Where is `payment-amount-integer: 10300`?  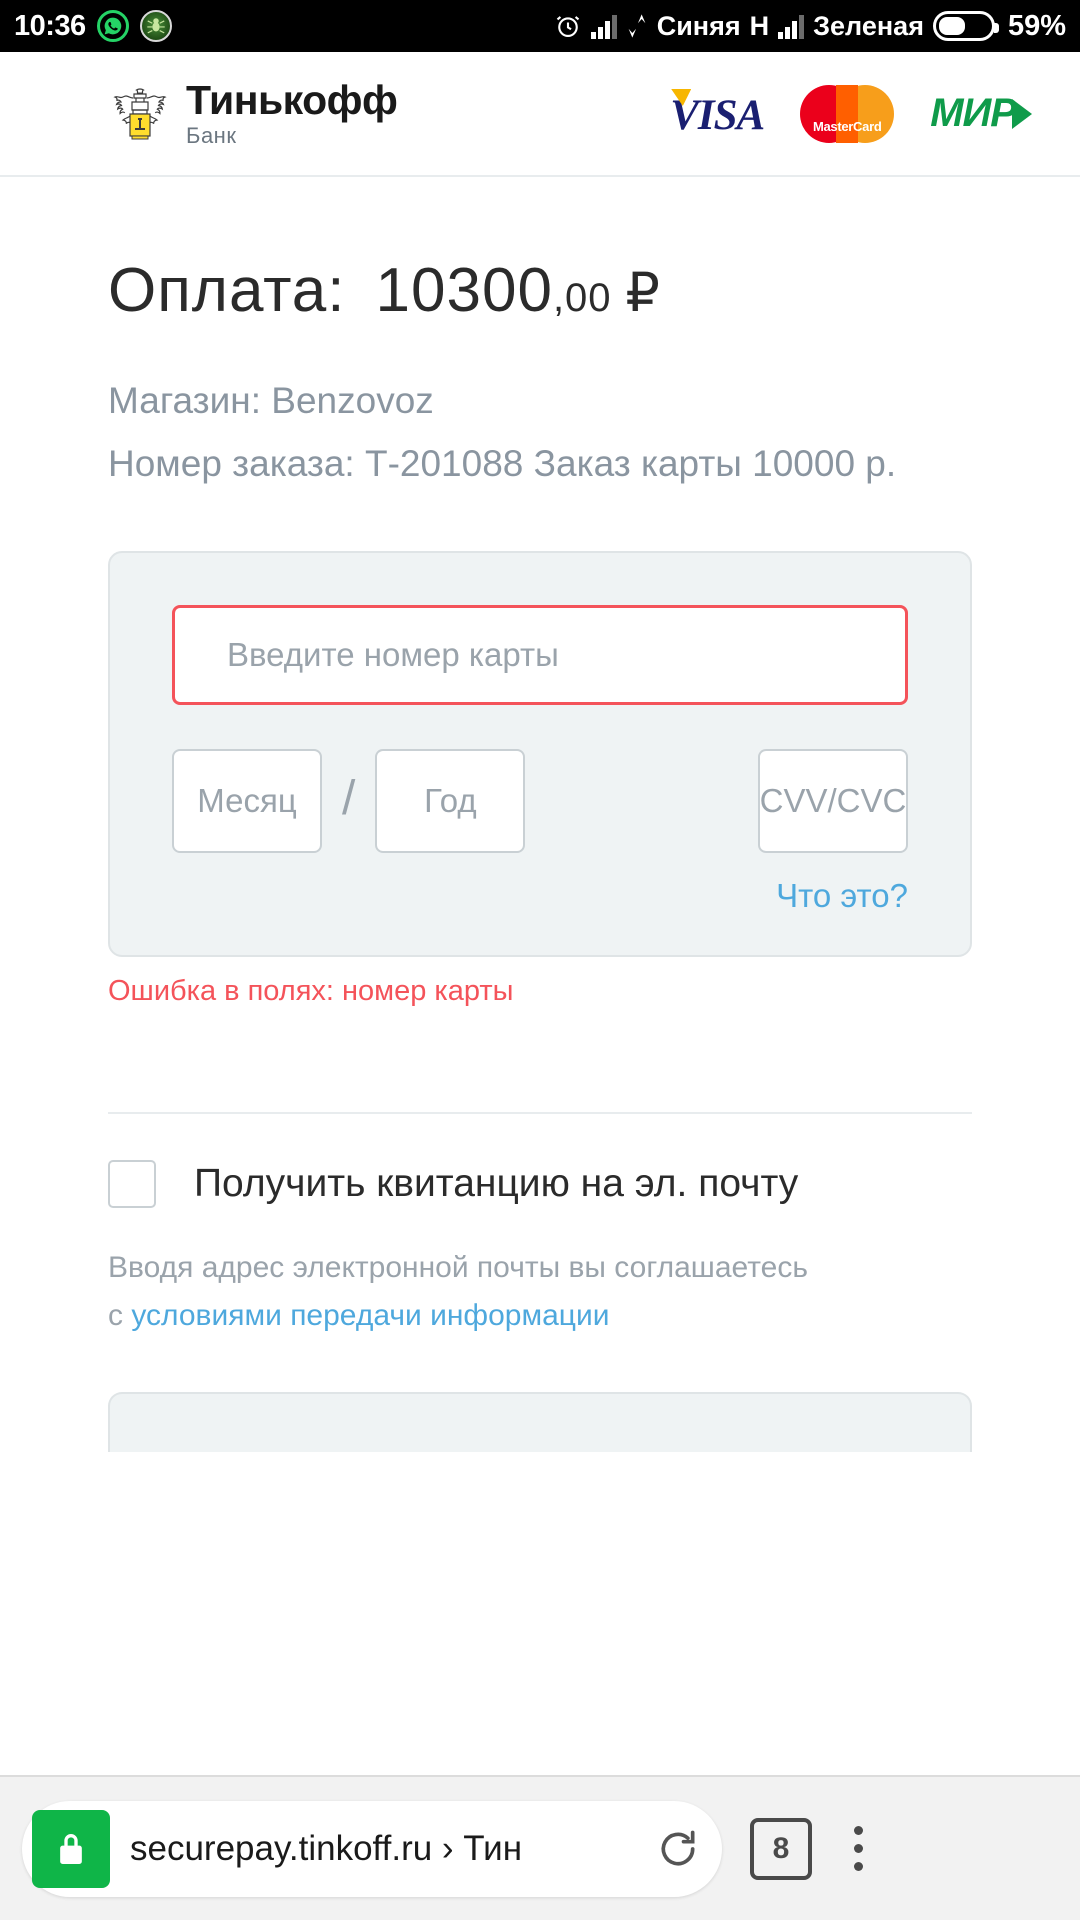
payment-amount-integer: 10300 is located at coordinates (464, 290).